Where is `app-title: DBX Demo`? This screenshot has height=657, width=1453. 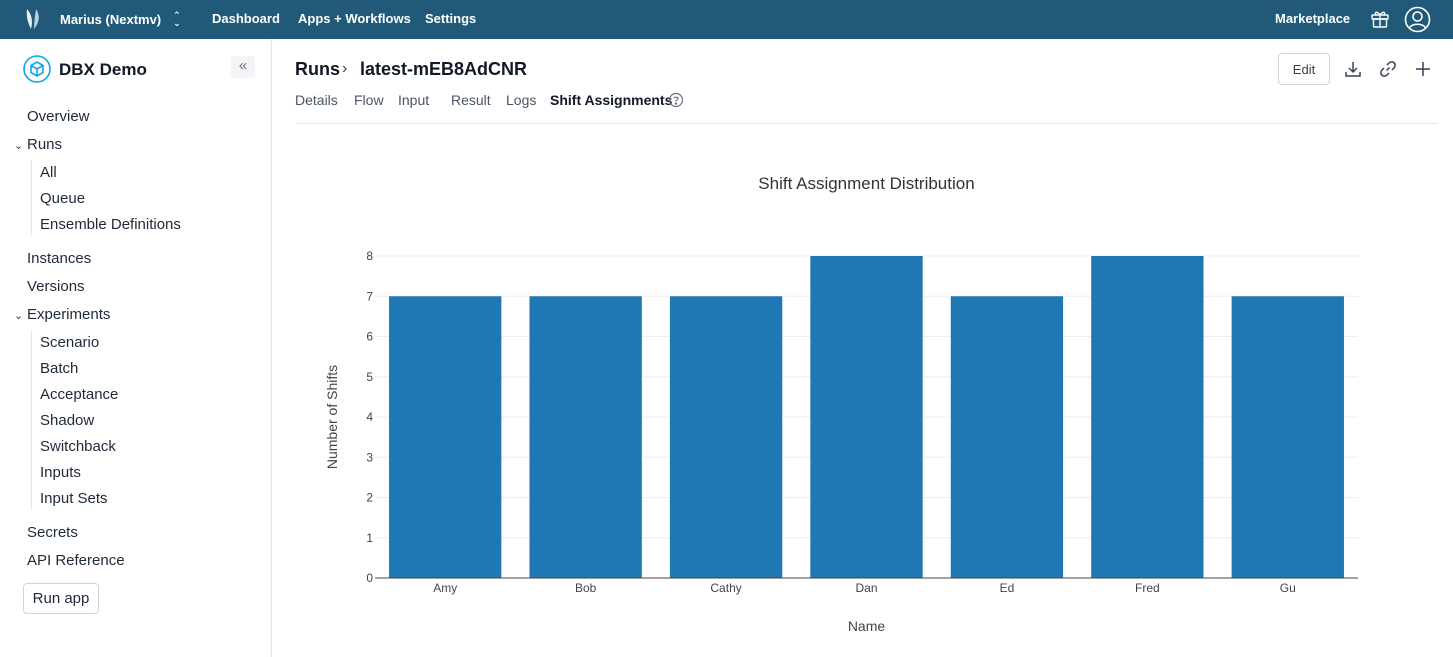 app-title: DBX Demo is located at coordinates (103, 69).